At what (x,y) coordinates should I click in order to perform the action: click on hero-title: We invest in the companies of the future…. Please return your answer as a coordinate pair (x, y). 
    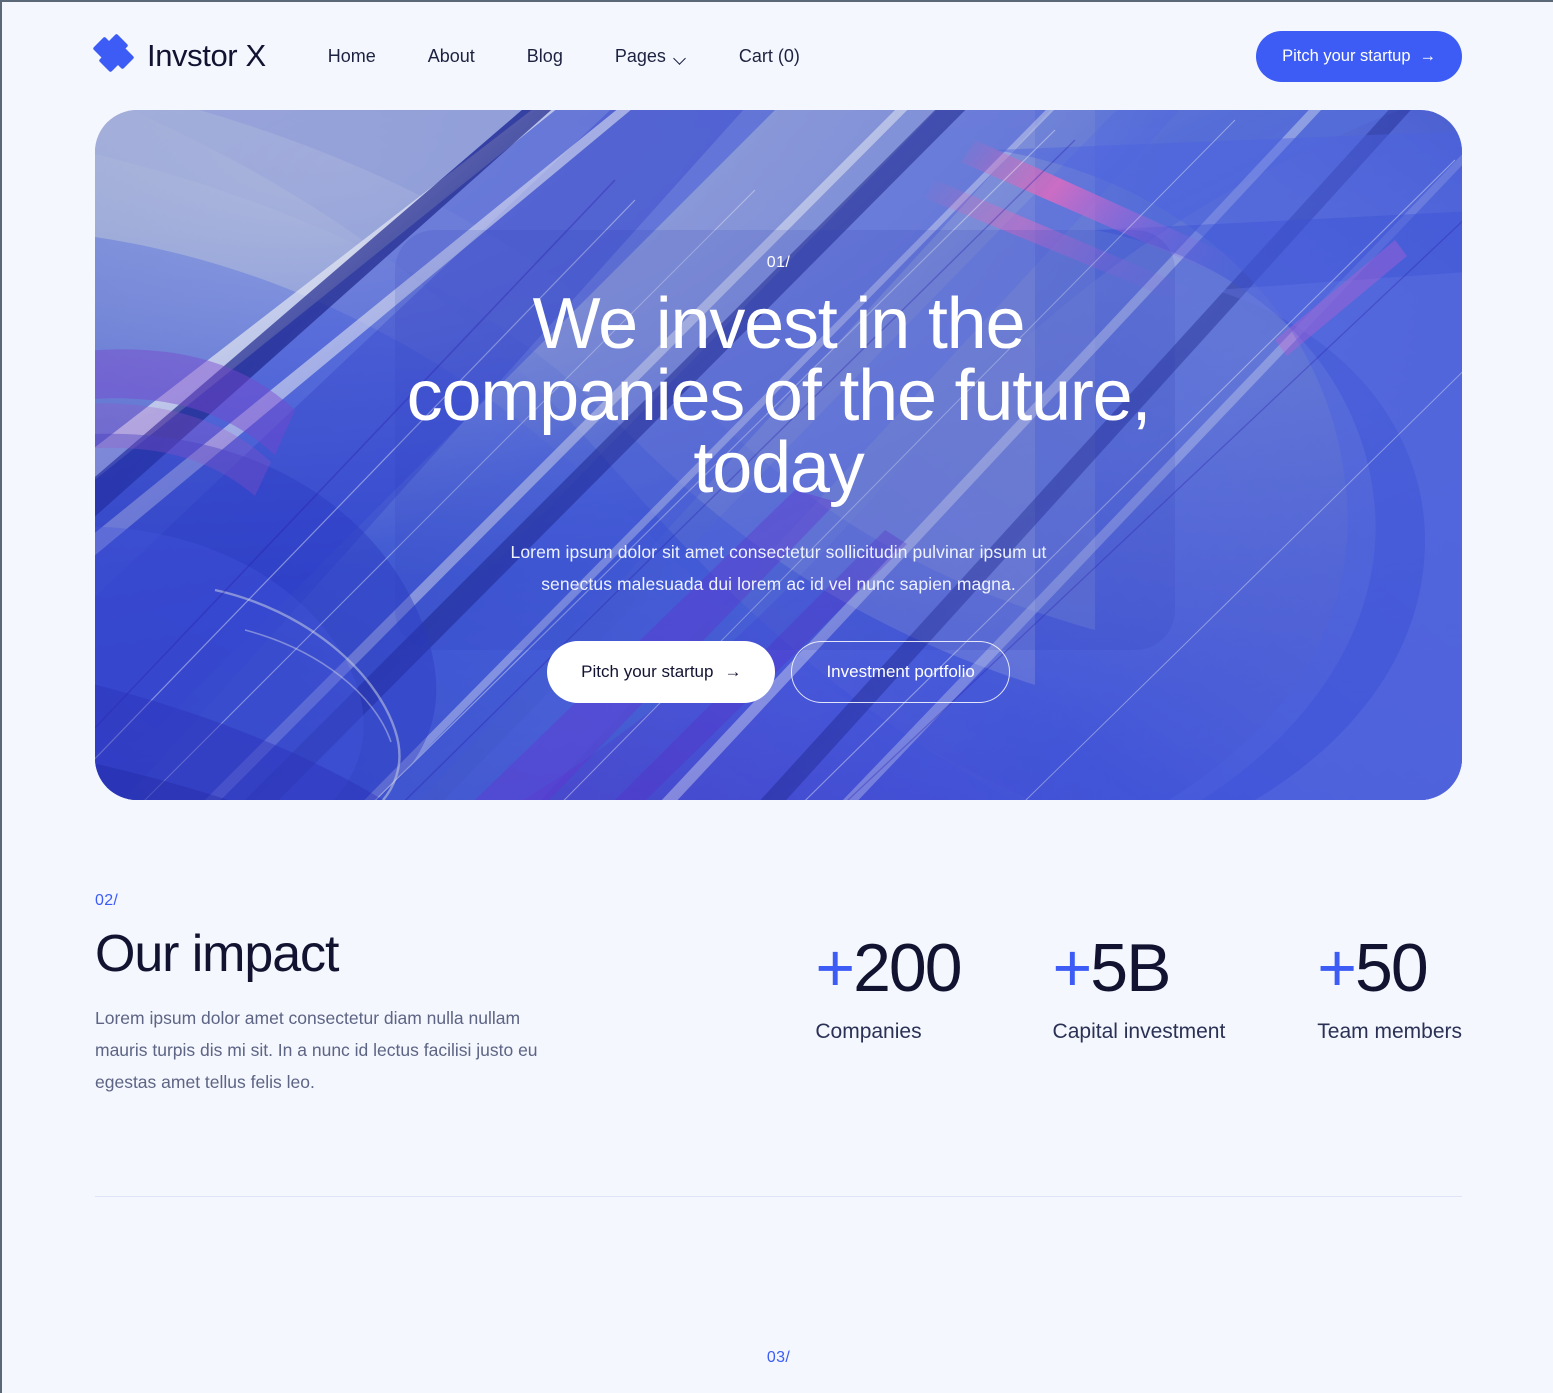
    Looking at the image, I should click on (779, 396).